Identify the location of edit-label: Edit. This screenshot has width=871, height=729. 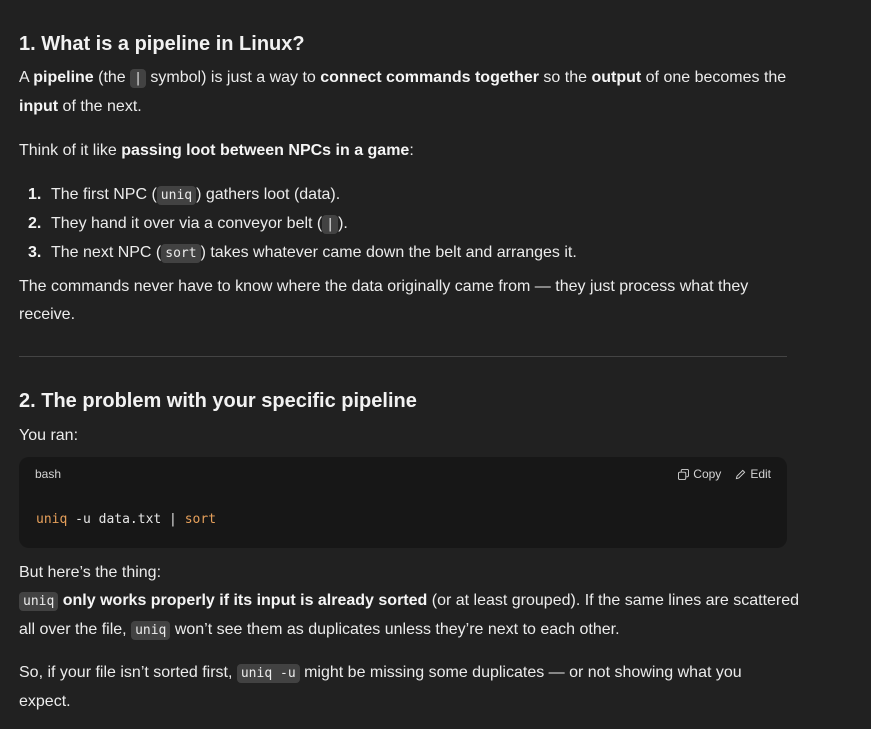
(760, 474).